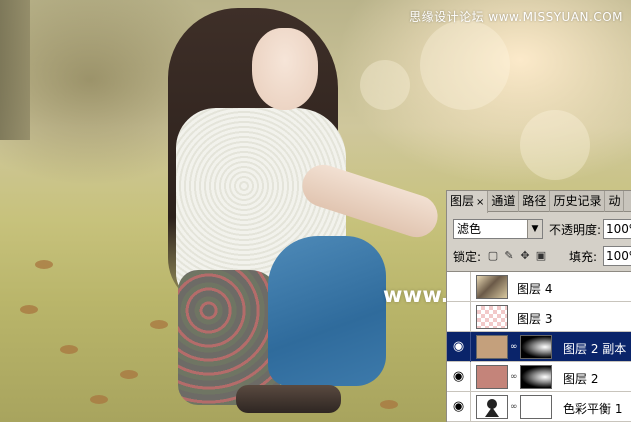 The height and width of the screenshot is (422, 631). I want to click on lock-all-icon: ▣, so click(541, 255).